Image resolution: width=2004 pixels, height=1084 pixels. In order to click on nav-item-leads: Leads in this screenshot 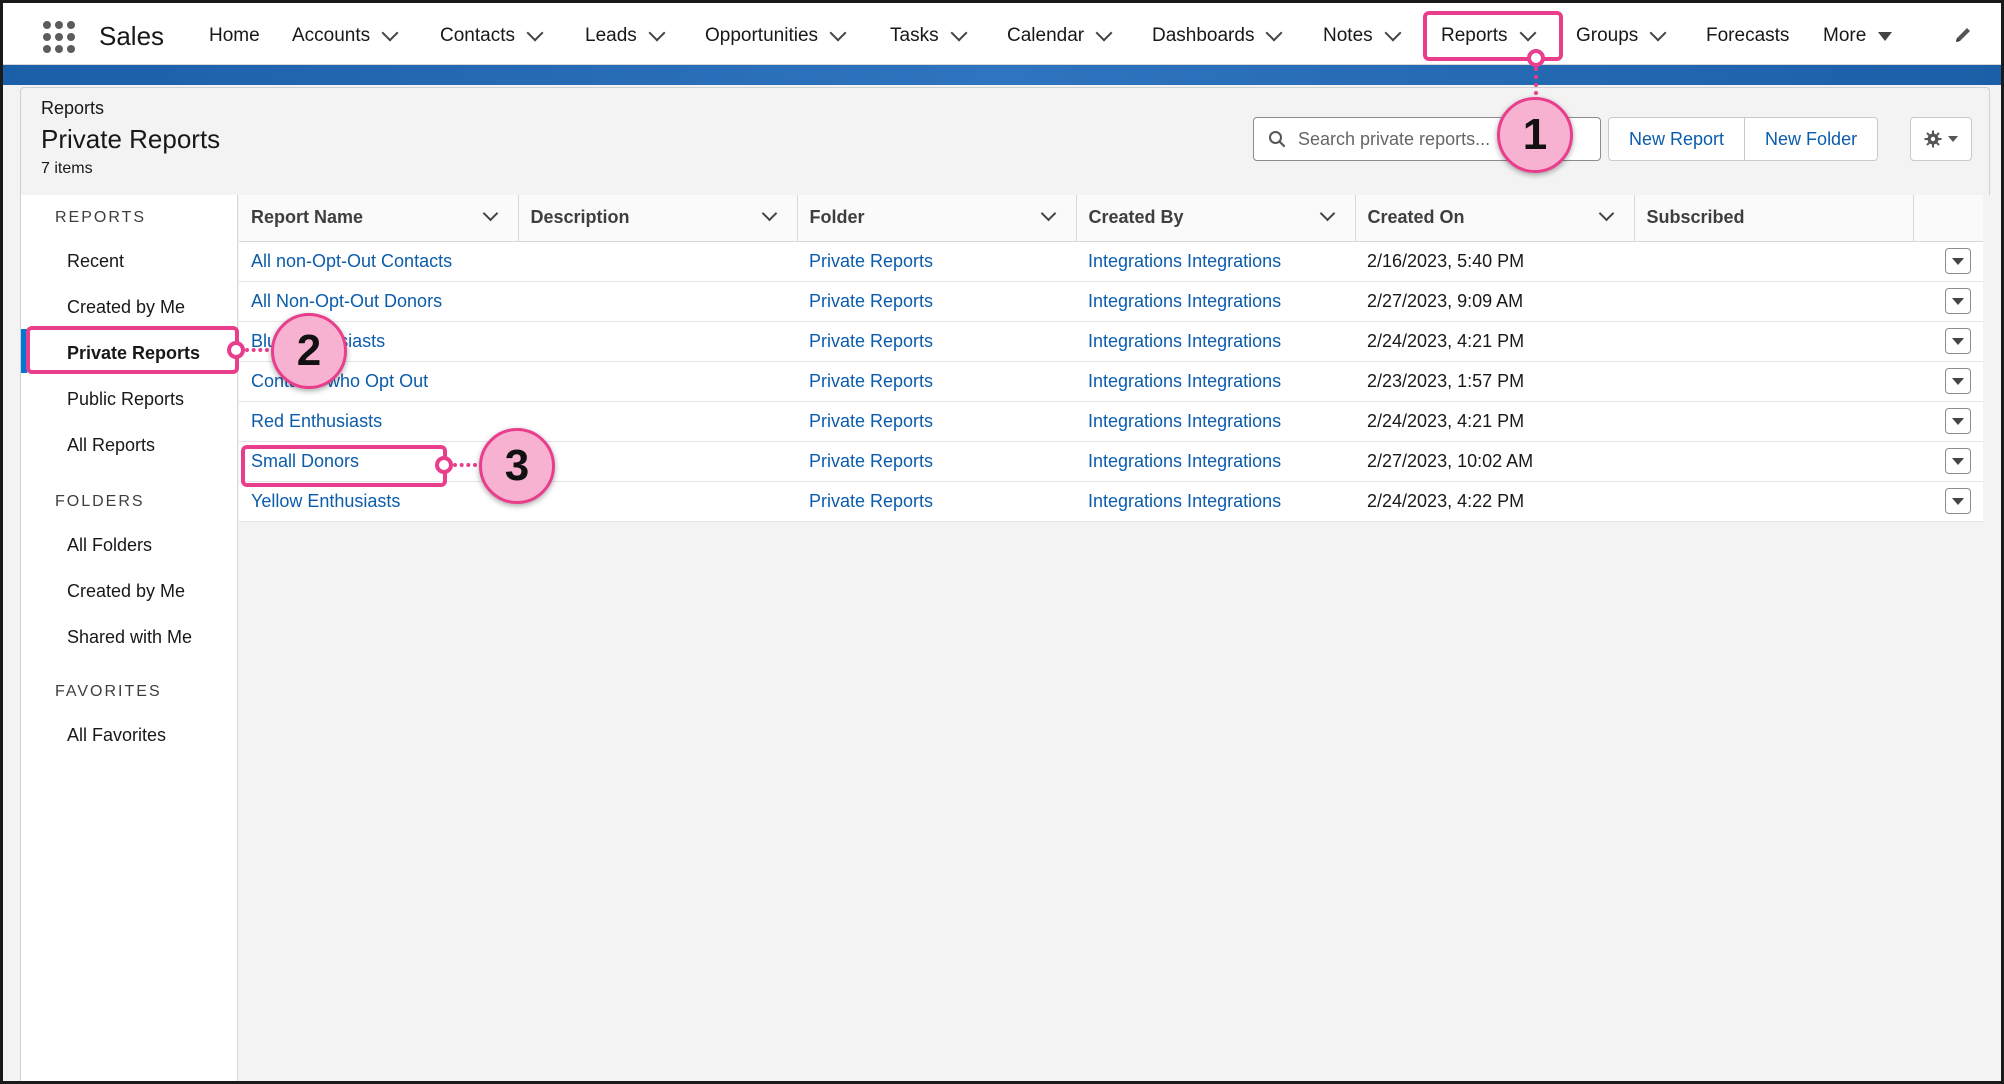, I will do `click(625, 35)`.